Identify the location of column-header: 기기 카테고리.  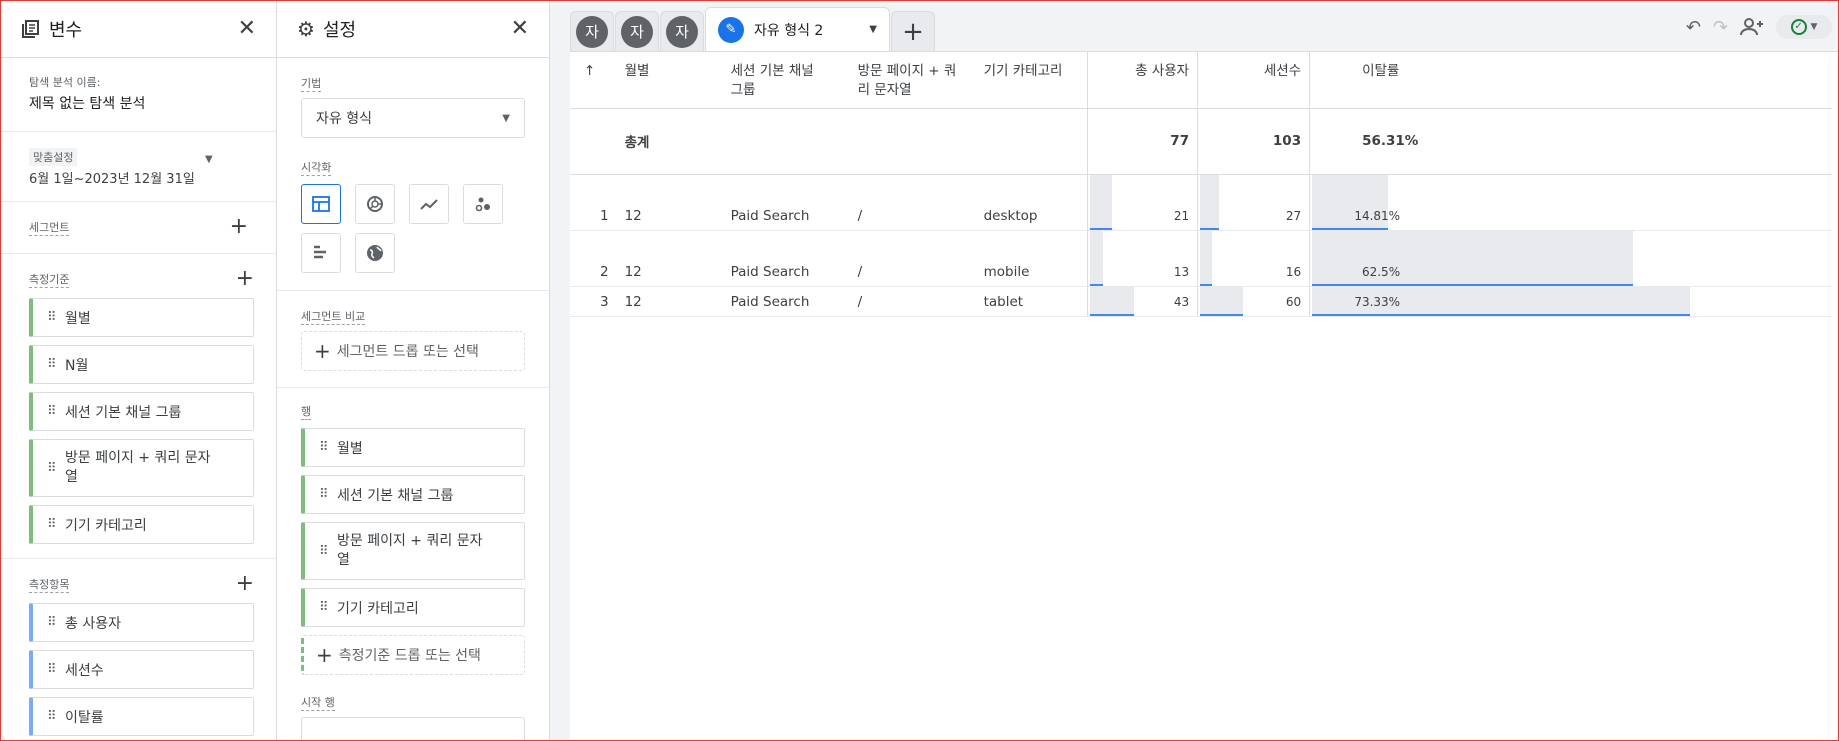
(1032, 80).